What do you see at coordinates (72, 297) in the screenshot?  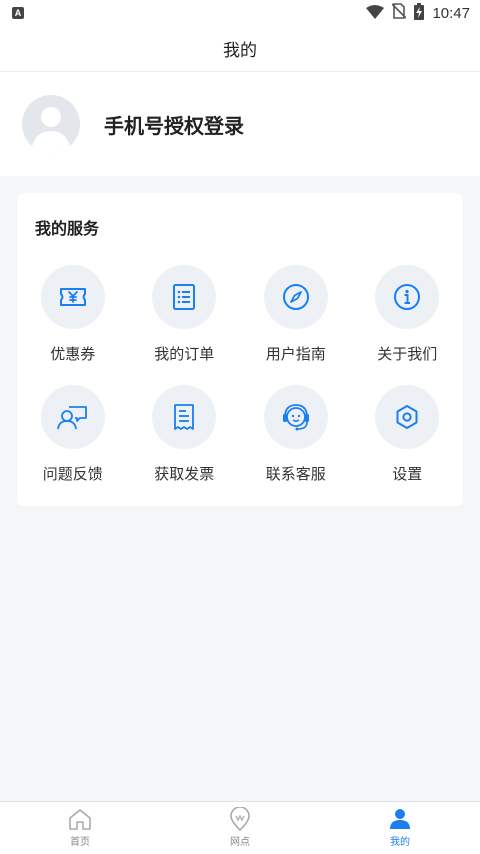 I see `coupon-icon` at bounding box center [72, 297].